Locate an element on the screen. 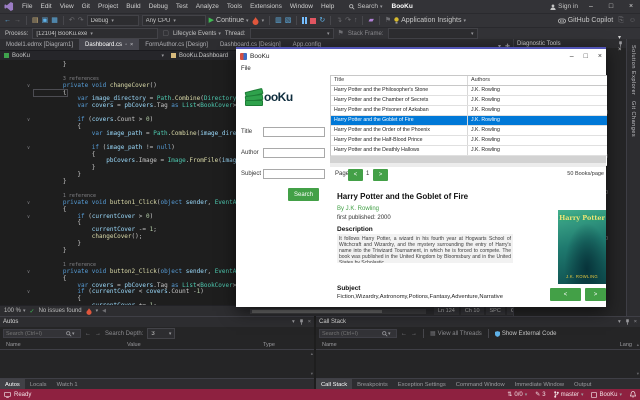  horizontal-scrollbar is located at coordinates (338, 311).